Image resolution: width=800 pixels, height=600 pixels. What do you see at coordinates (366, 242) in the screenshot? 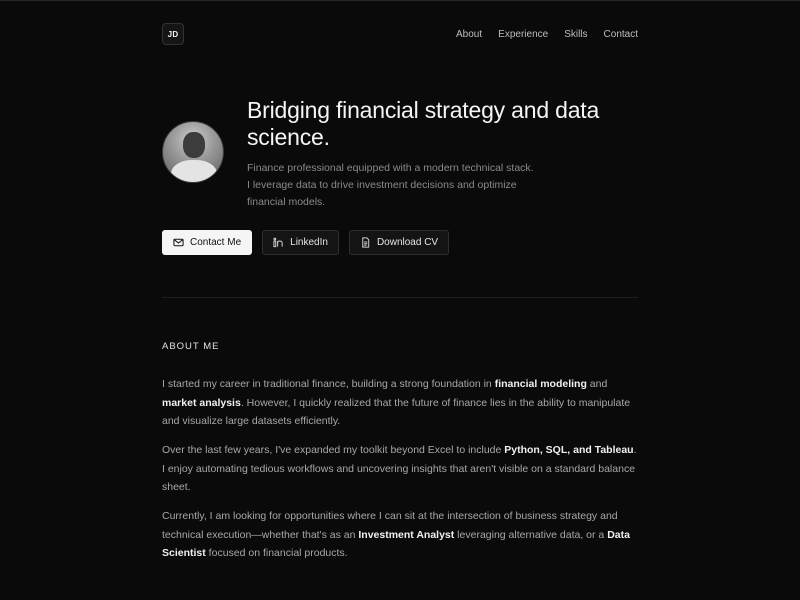
I see `document-icon` at bounding box center [366, 242].